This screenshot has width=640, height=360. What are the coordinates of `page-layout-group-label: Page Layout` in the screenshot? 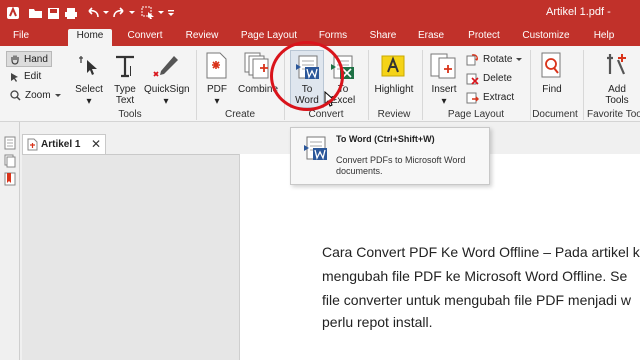 It's located at (476, 114).